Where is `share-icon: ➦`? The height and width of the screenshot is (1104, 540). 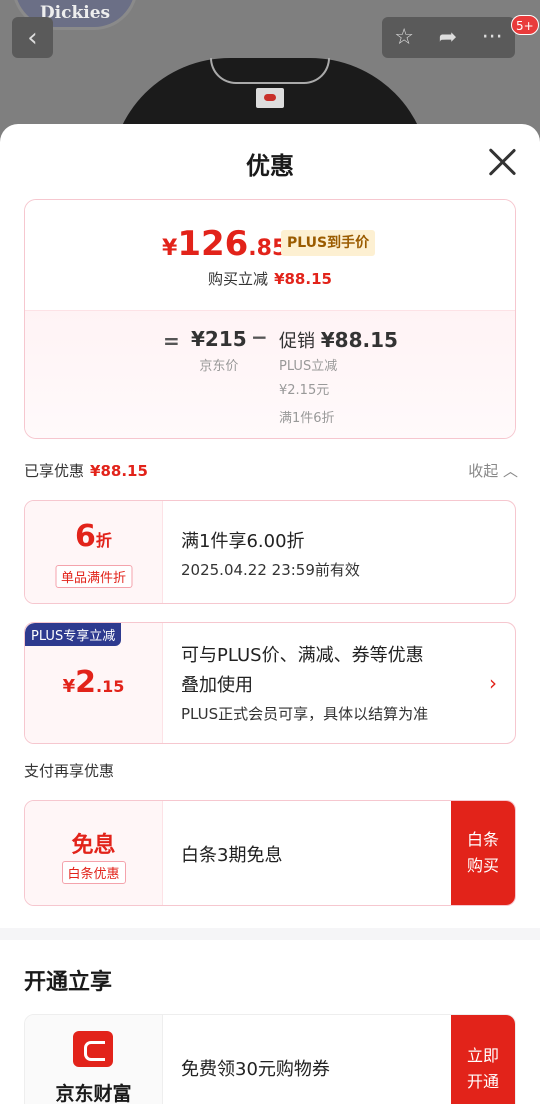 share-icon: ➦ is located at coordinates (448, 37).